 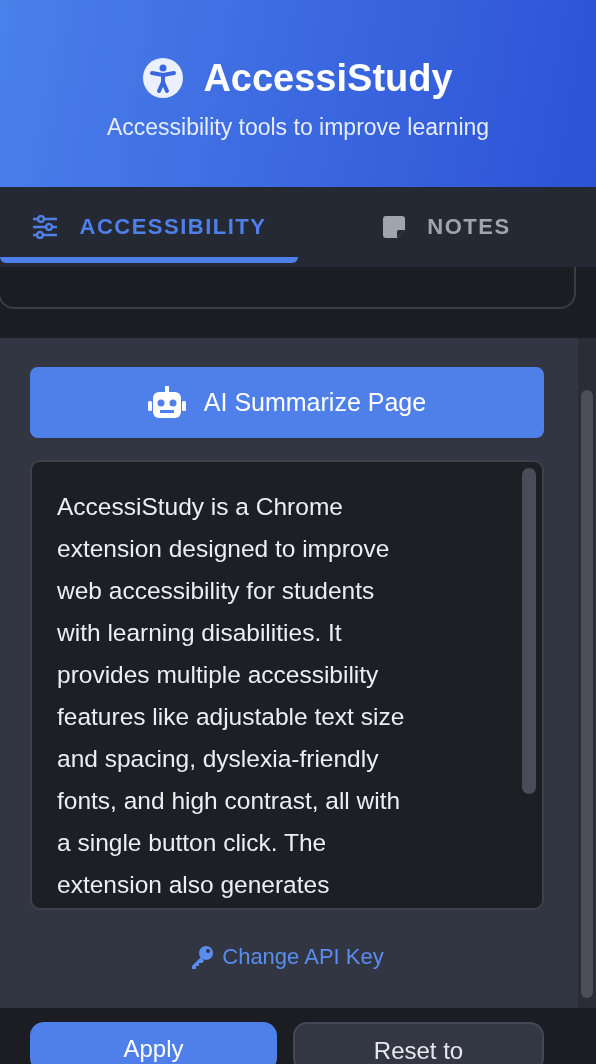 I want to click on app-title: AccessiStudy, so click(x=328, y=78).